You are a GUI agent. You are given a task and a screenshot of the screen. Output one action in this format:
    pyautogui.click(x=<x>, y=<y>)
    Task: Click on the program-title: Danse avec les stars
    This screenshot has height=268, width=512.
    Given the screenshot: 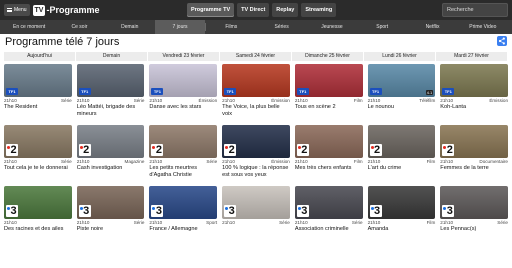 What is the action you would take?
    pyautogui.click(x=183, y=107)
    